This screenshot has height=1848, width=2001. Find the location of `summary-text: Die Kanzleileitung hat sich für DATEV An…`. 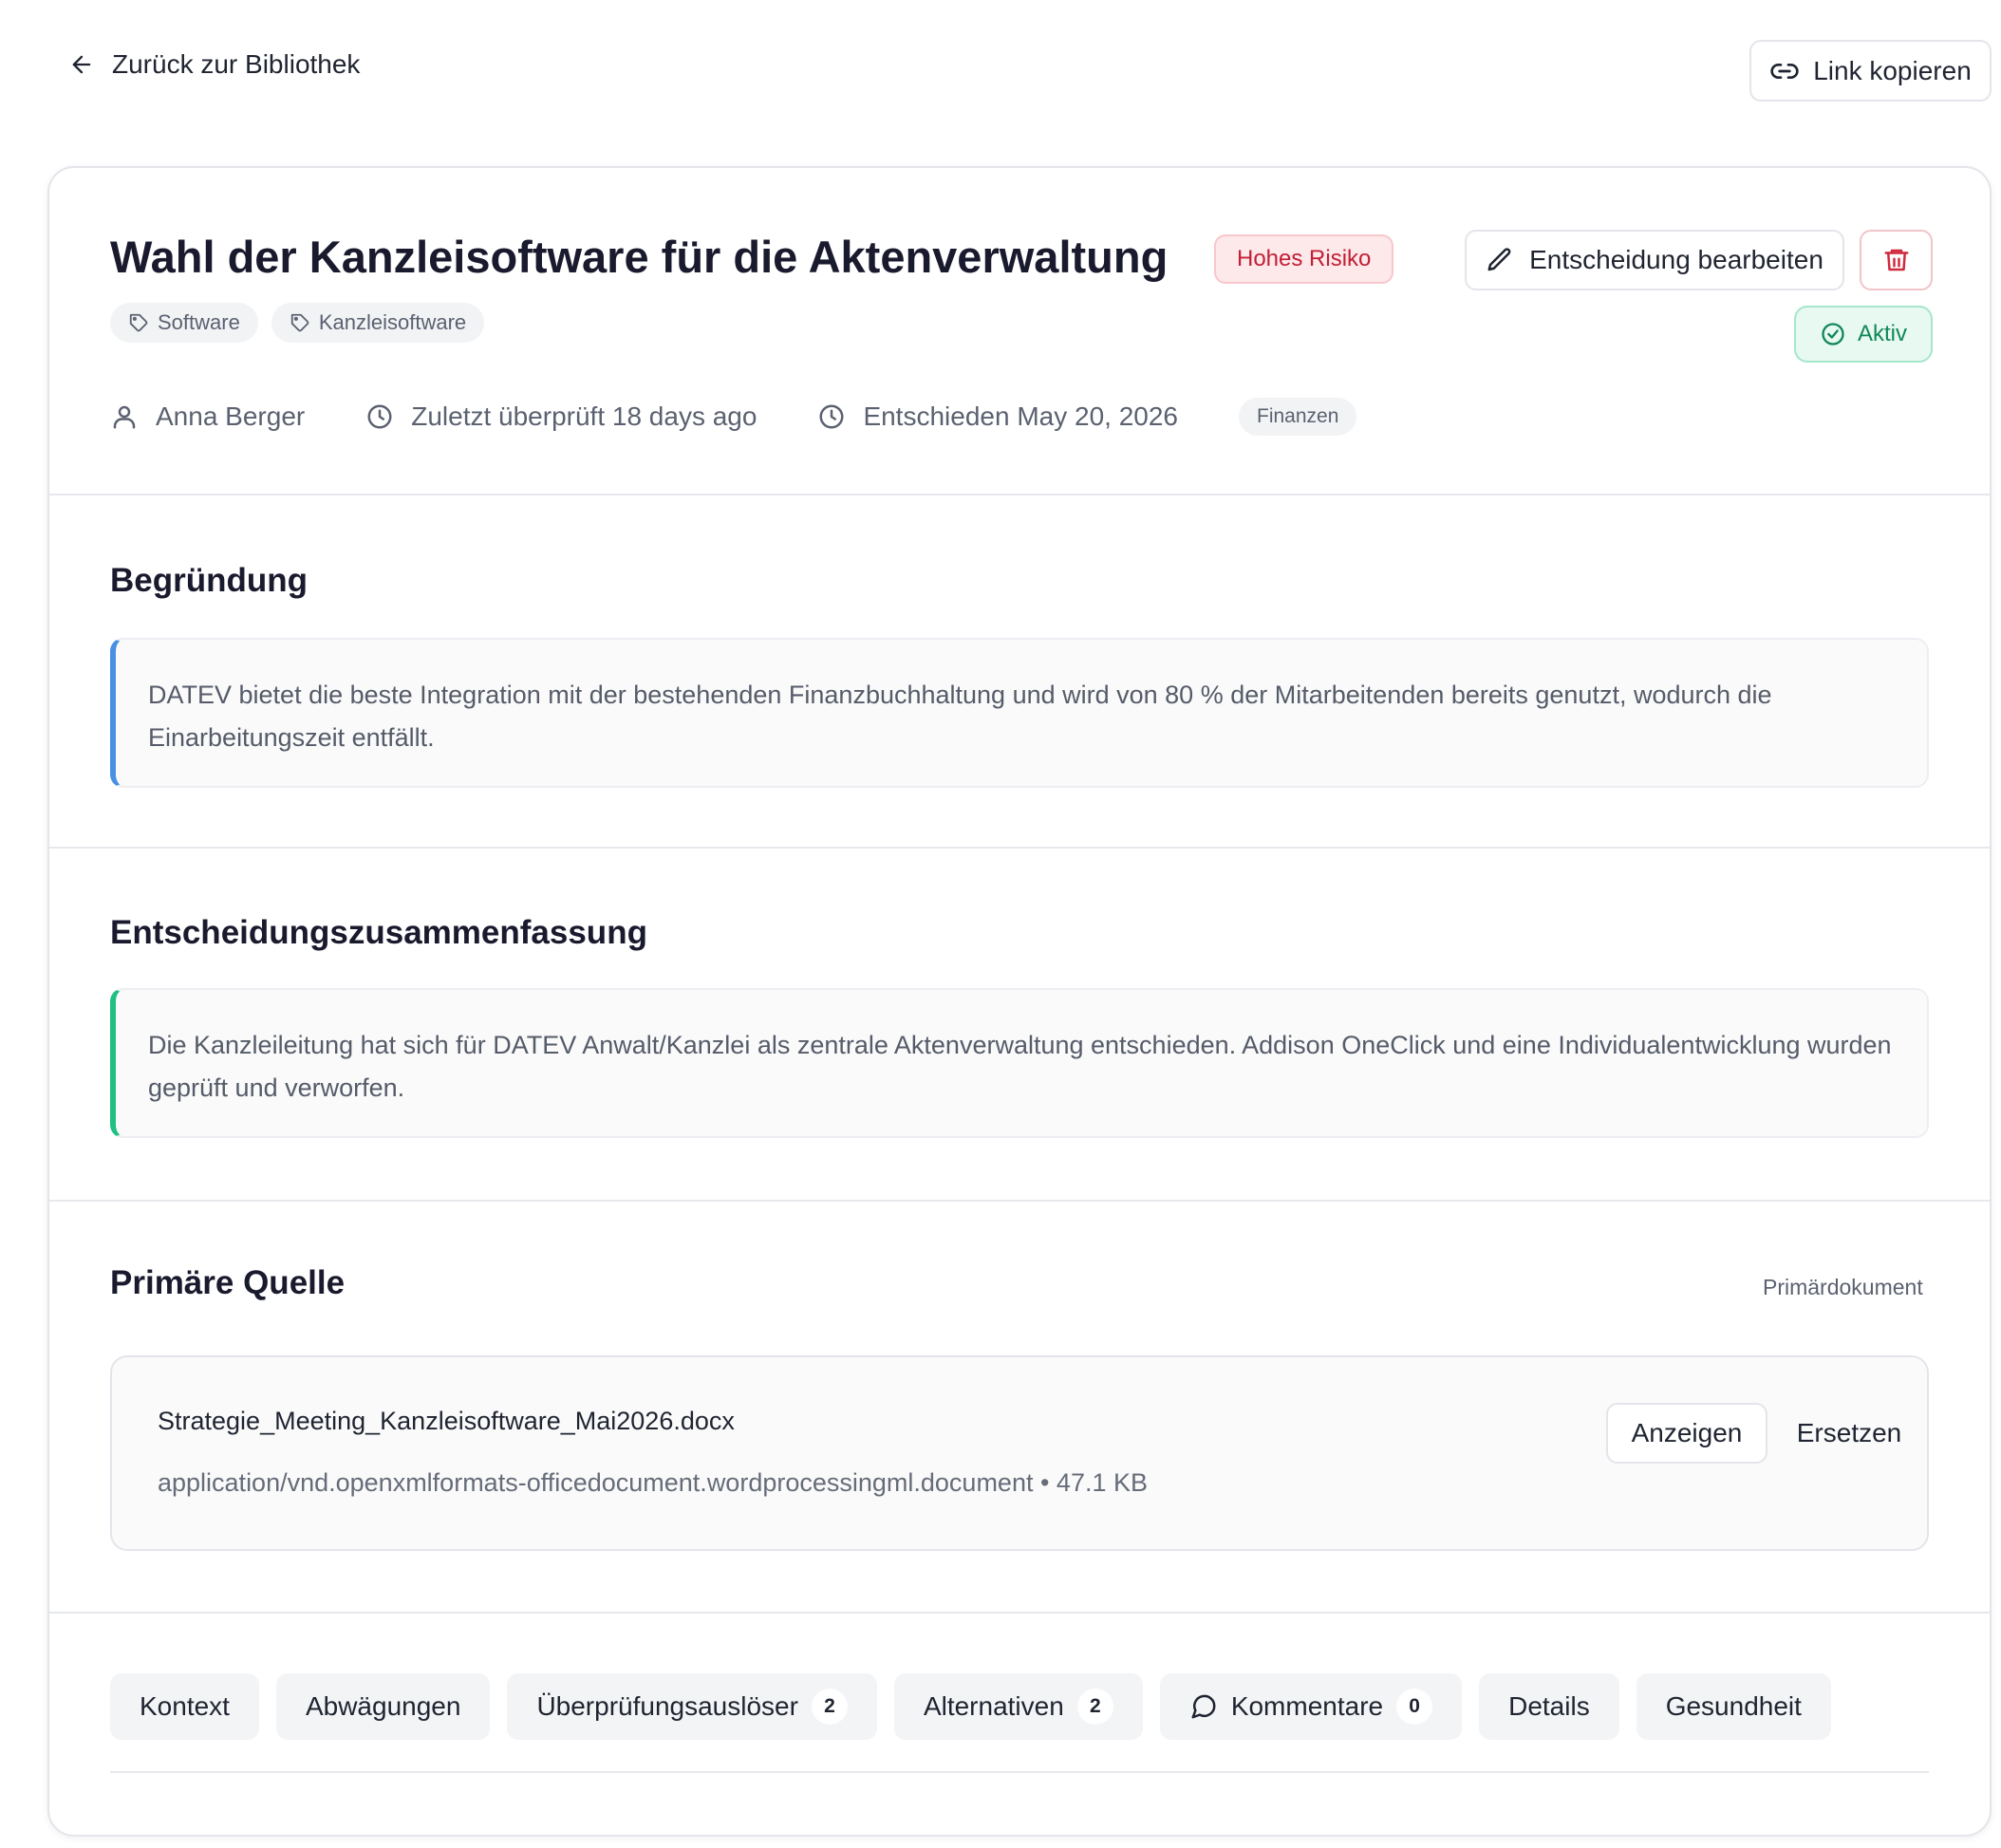

summary-text: Die Kanzleileitung hat sich für DATEV An… is located at coordinates (1019, 1063).